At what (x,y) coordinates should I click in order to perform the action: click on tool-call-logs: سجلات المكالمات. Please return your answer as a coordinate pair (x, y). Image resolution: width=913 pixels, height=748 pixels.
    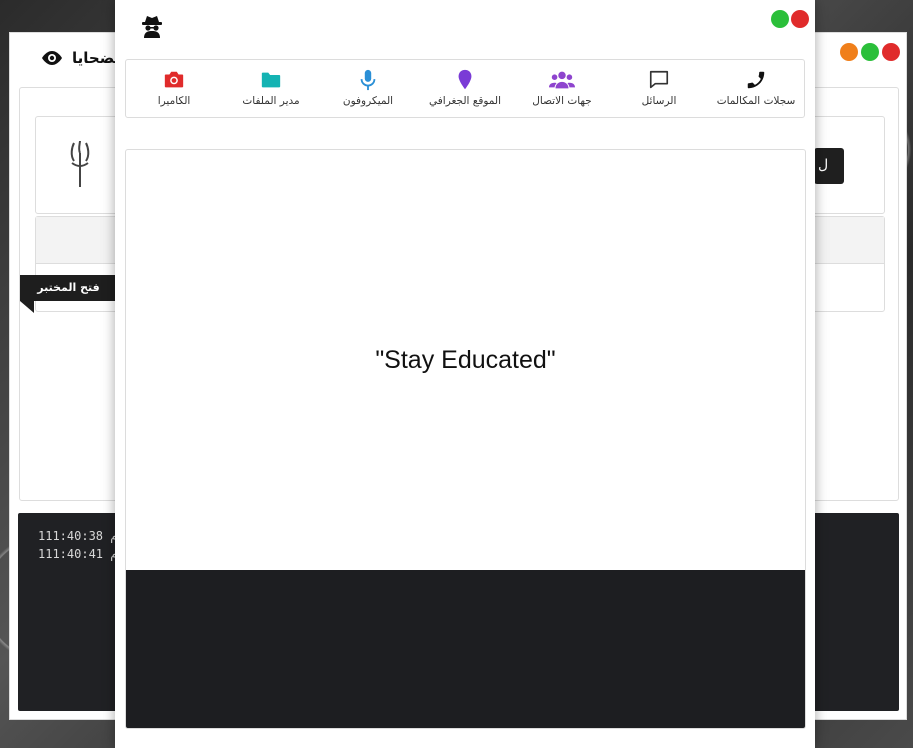
    Looking at the image, I should click on (756, 88).